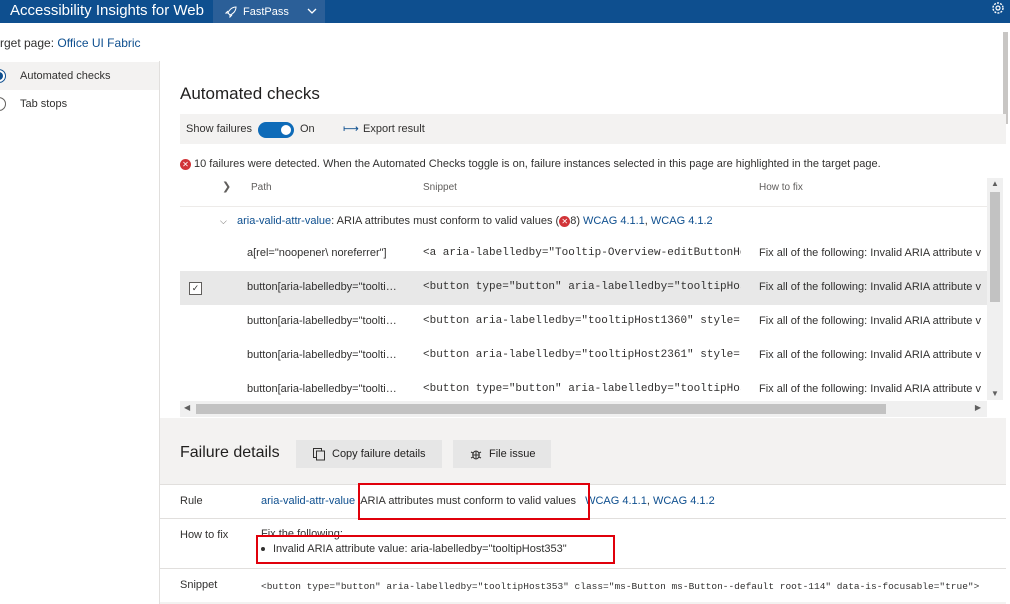 This screenshot has height=604, width=1010. Describe the element at coordinates (187, 407) in the screenshot. I see `scroll-left-icon: ◀` at that location.